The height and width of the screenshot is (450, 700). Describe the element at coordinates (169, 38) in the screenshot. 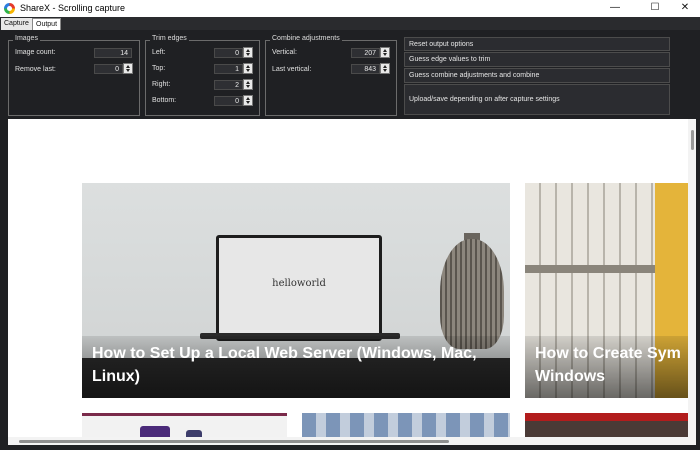

I see `trim-edges-legend: Trim edges` at that location.